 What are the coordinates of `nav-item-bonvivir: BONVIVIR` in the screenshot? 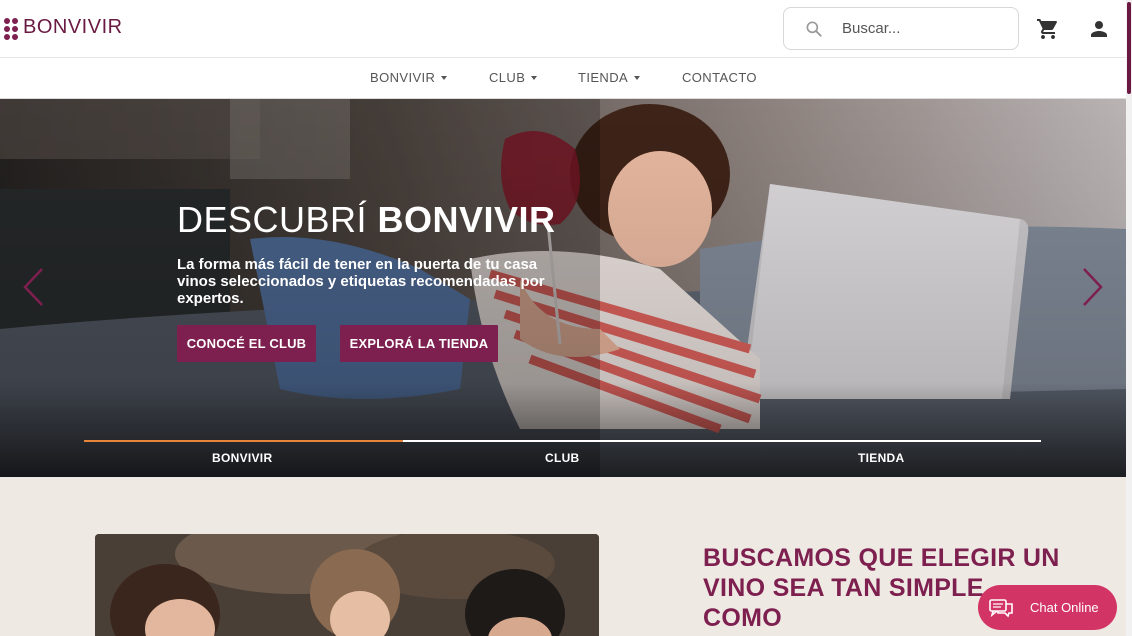 It's located at (409, 77).